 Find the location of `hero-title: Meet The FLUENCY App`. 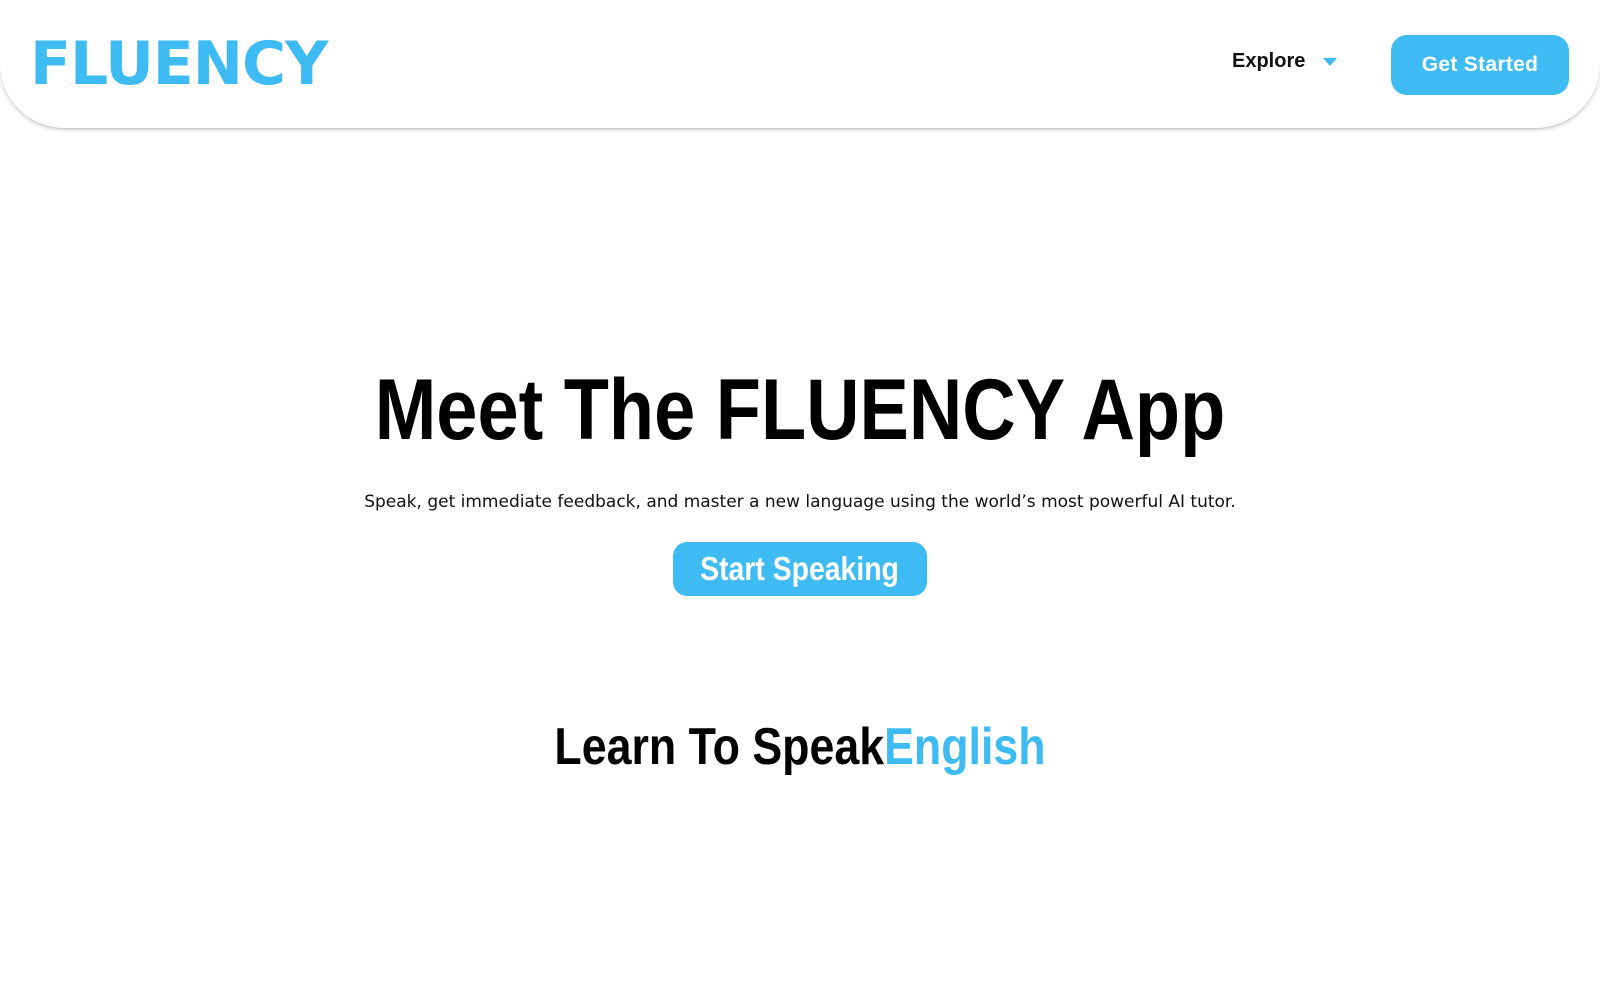

hero-title: Meet The FLUENCY App is located at coordinates (800, 410).